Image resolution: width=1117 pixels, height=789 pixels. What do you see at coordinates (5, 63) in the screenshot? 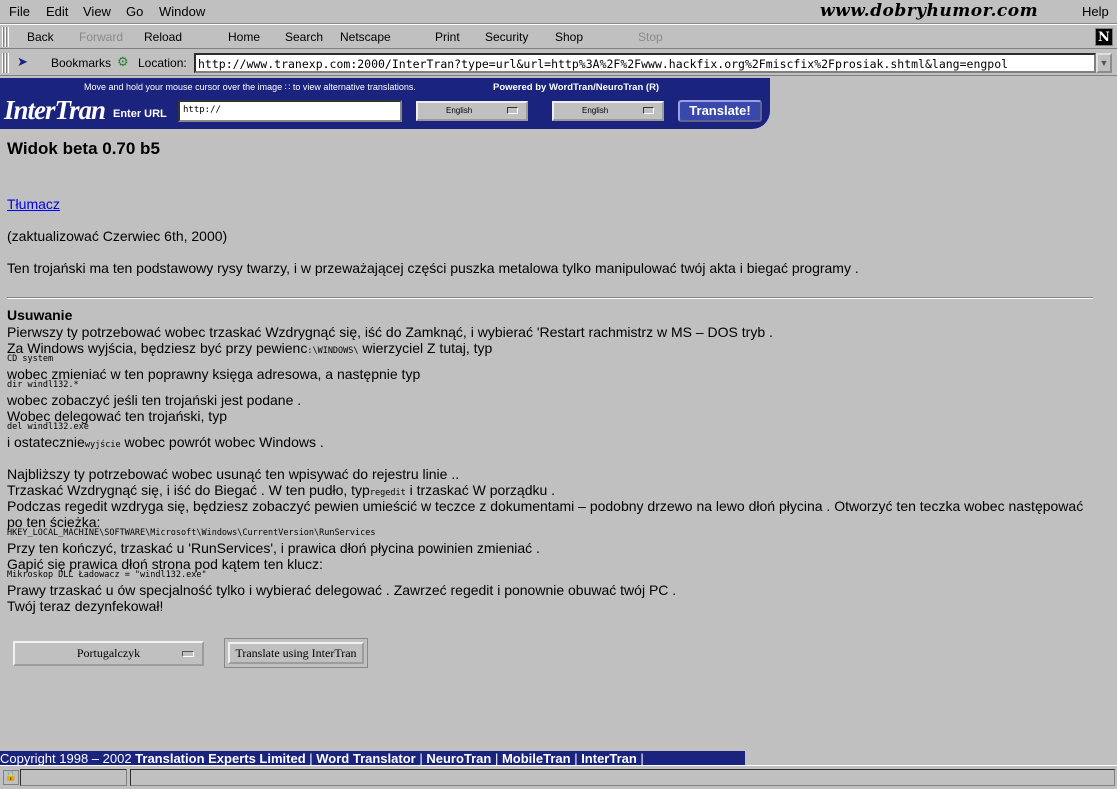
I see `location-grip` at bounding box center [5, 63].